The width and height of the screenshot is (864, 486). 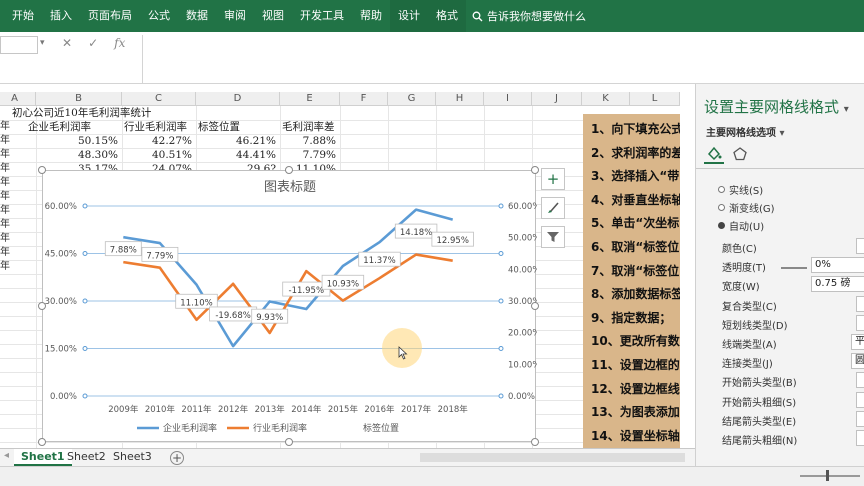 I want to click on data-cell: 7.79%, so click(x=308, y=155).